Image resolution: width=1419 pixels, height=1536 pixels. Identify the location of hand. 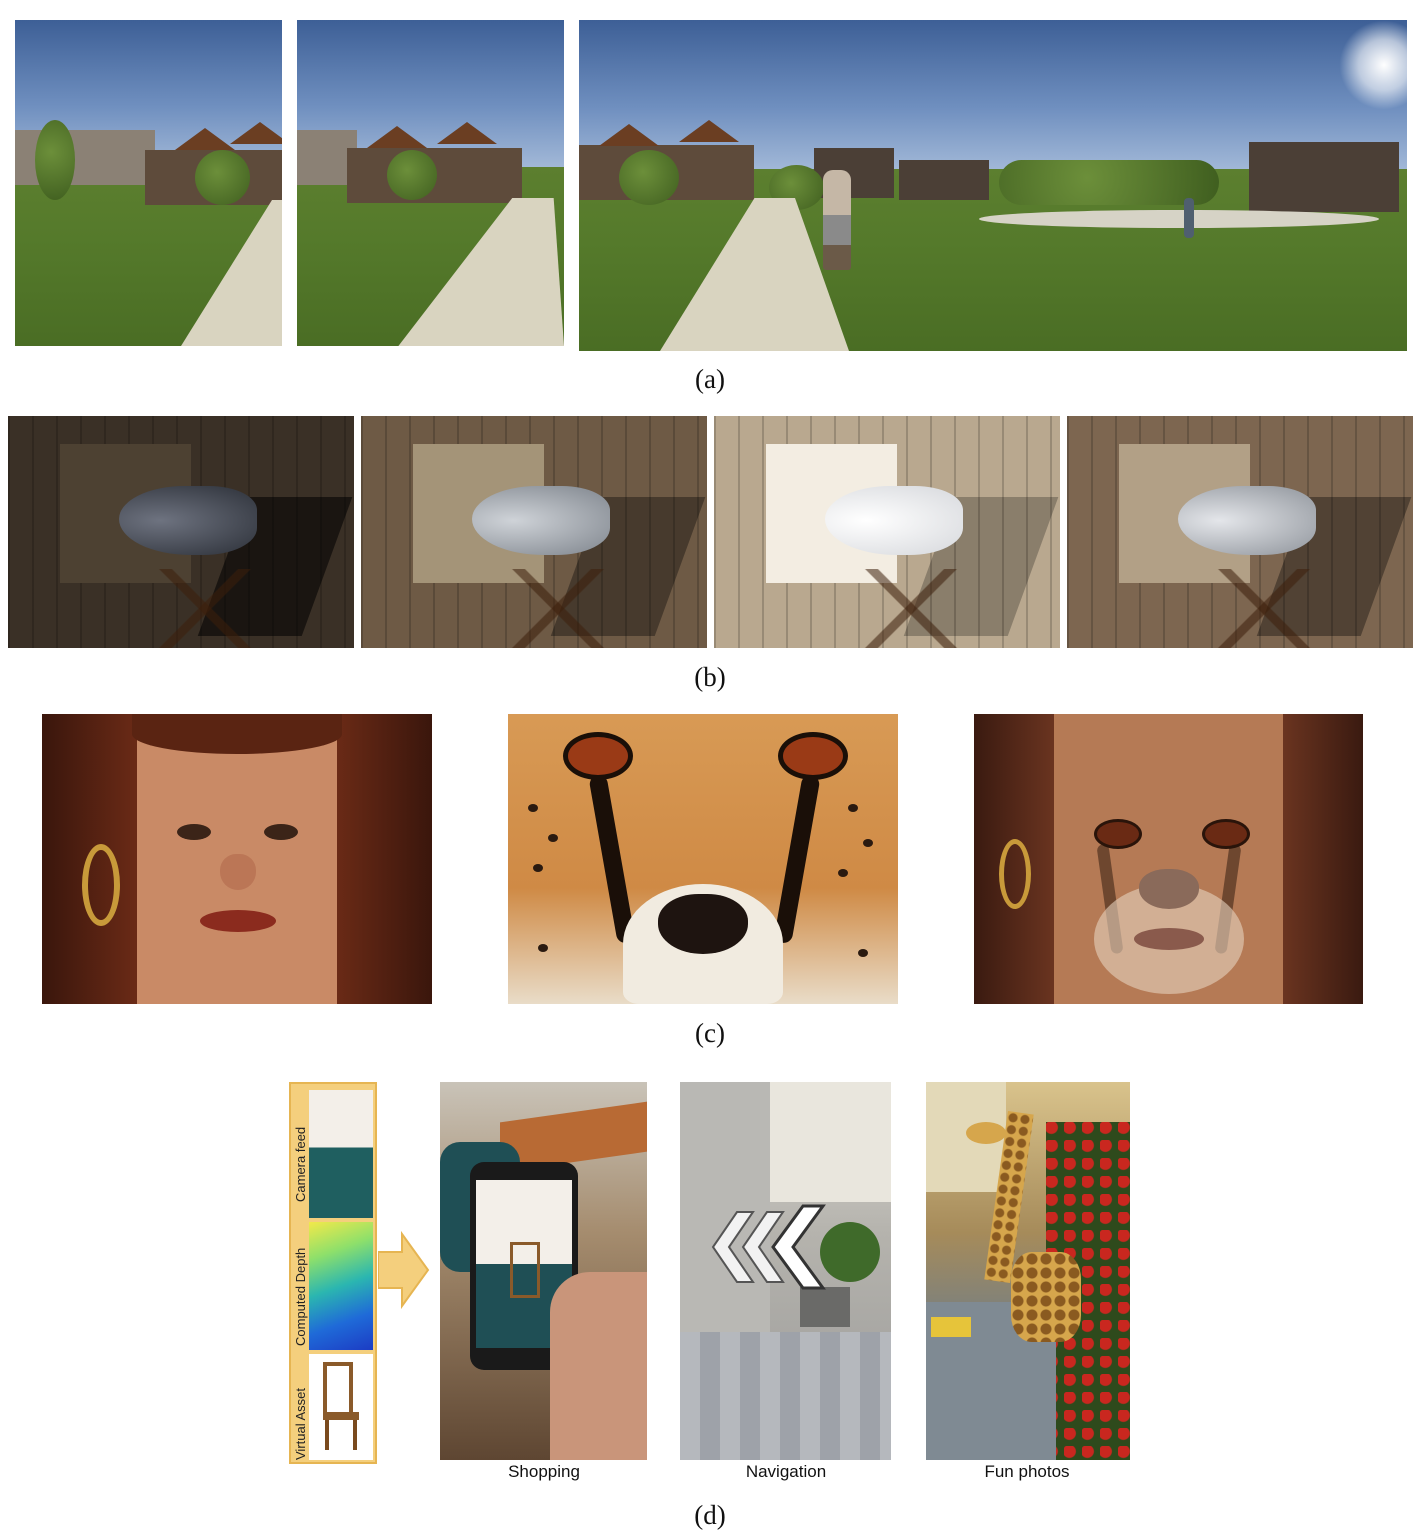
(598, 1366).